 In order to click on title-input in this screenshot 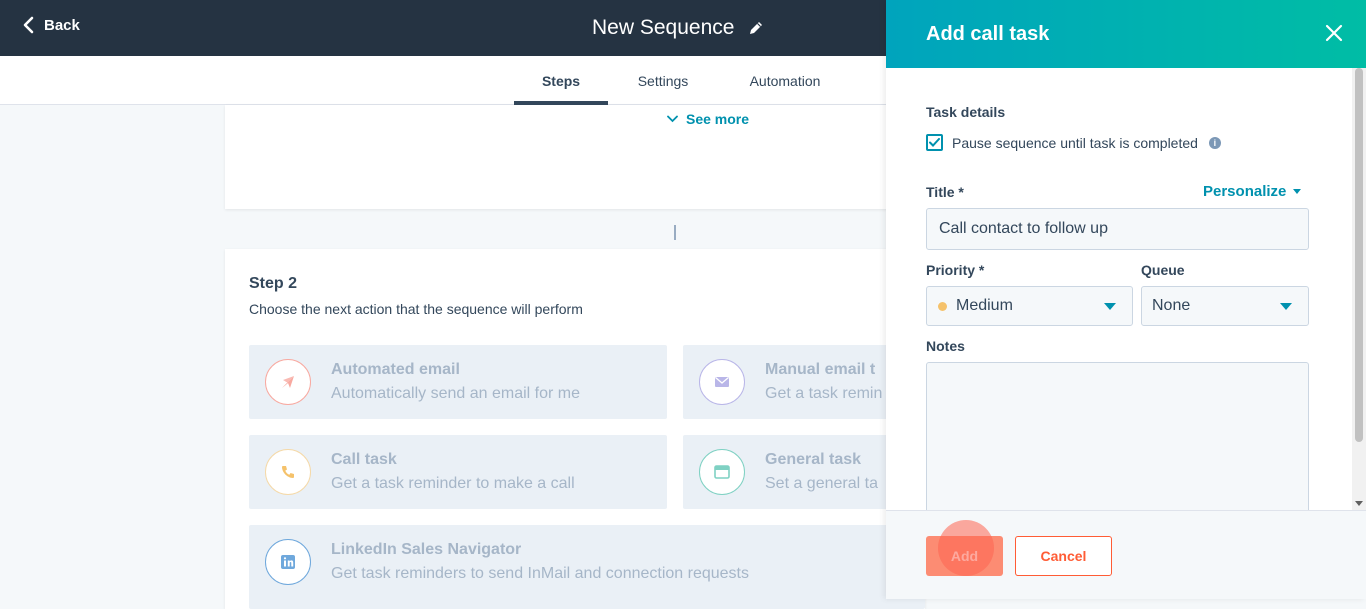, I will do `click(1117, 229)`.